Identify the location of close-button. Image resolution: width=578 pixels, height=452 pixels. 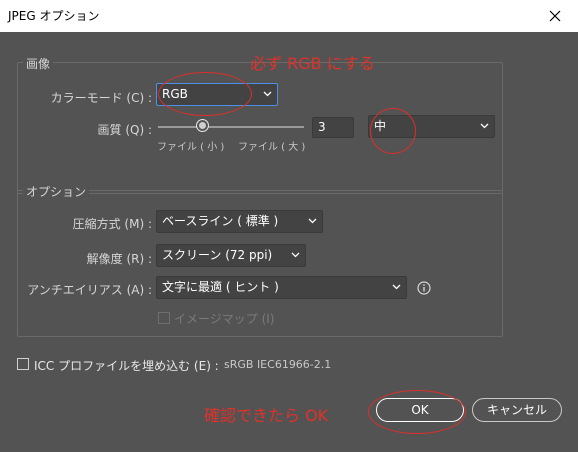
(555, 16).